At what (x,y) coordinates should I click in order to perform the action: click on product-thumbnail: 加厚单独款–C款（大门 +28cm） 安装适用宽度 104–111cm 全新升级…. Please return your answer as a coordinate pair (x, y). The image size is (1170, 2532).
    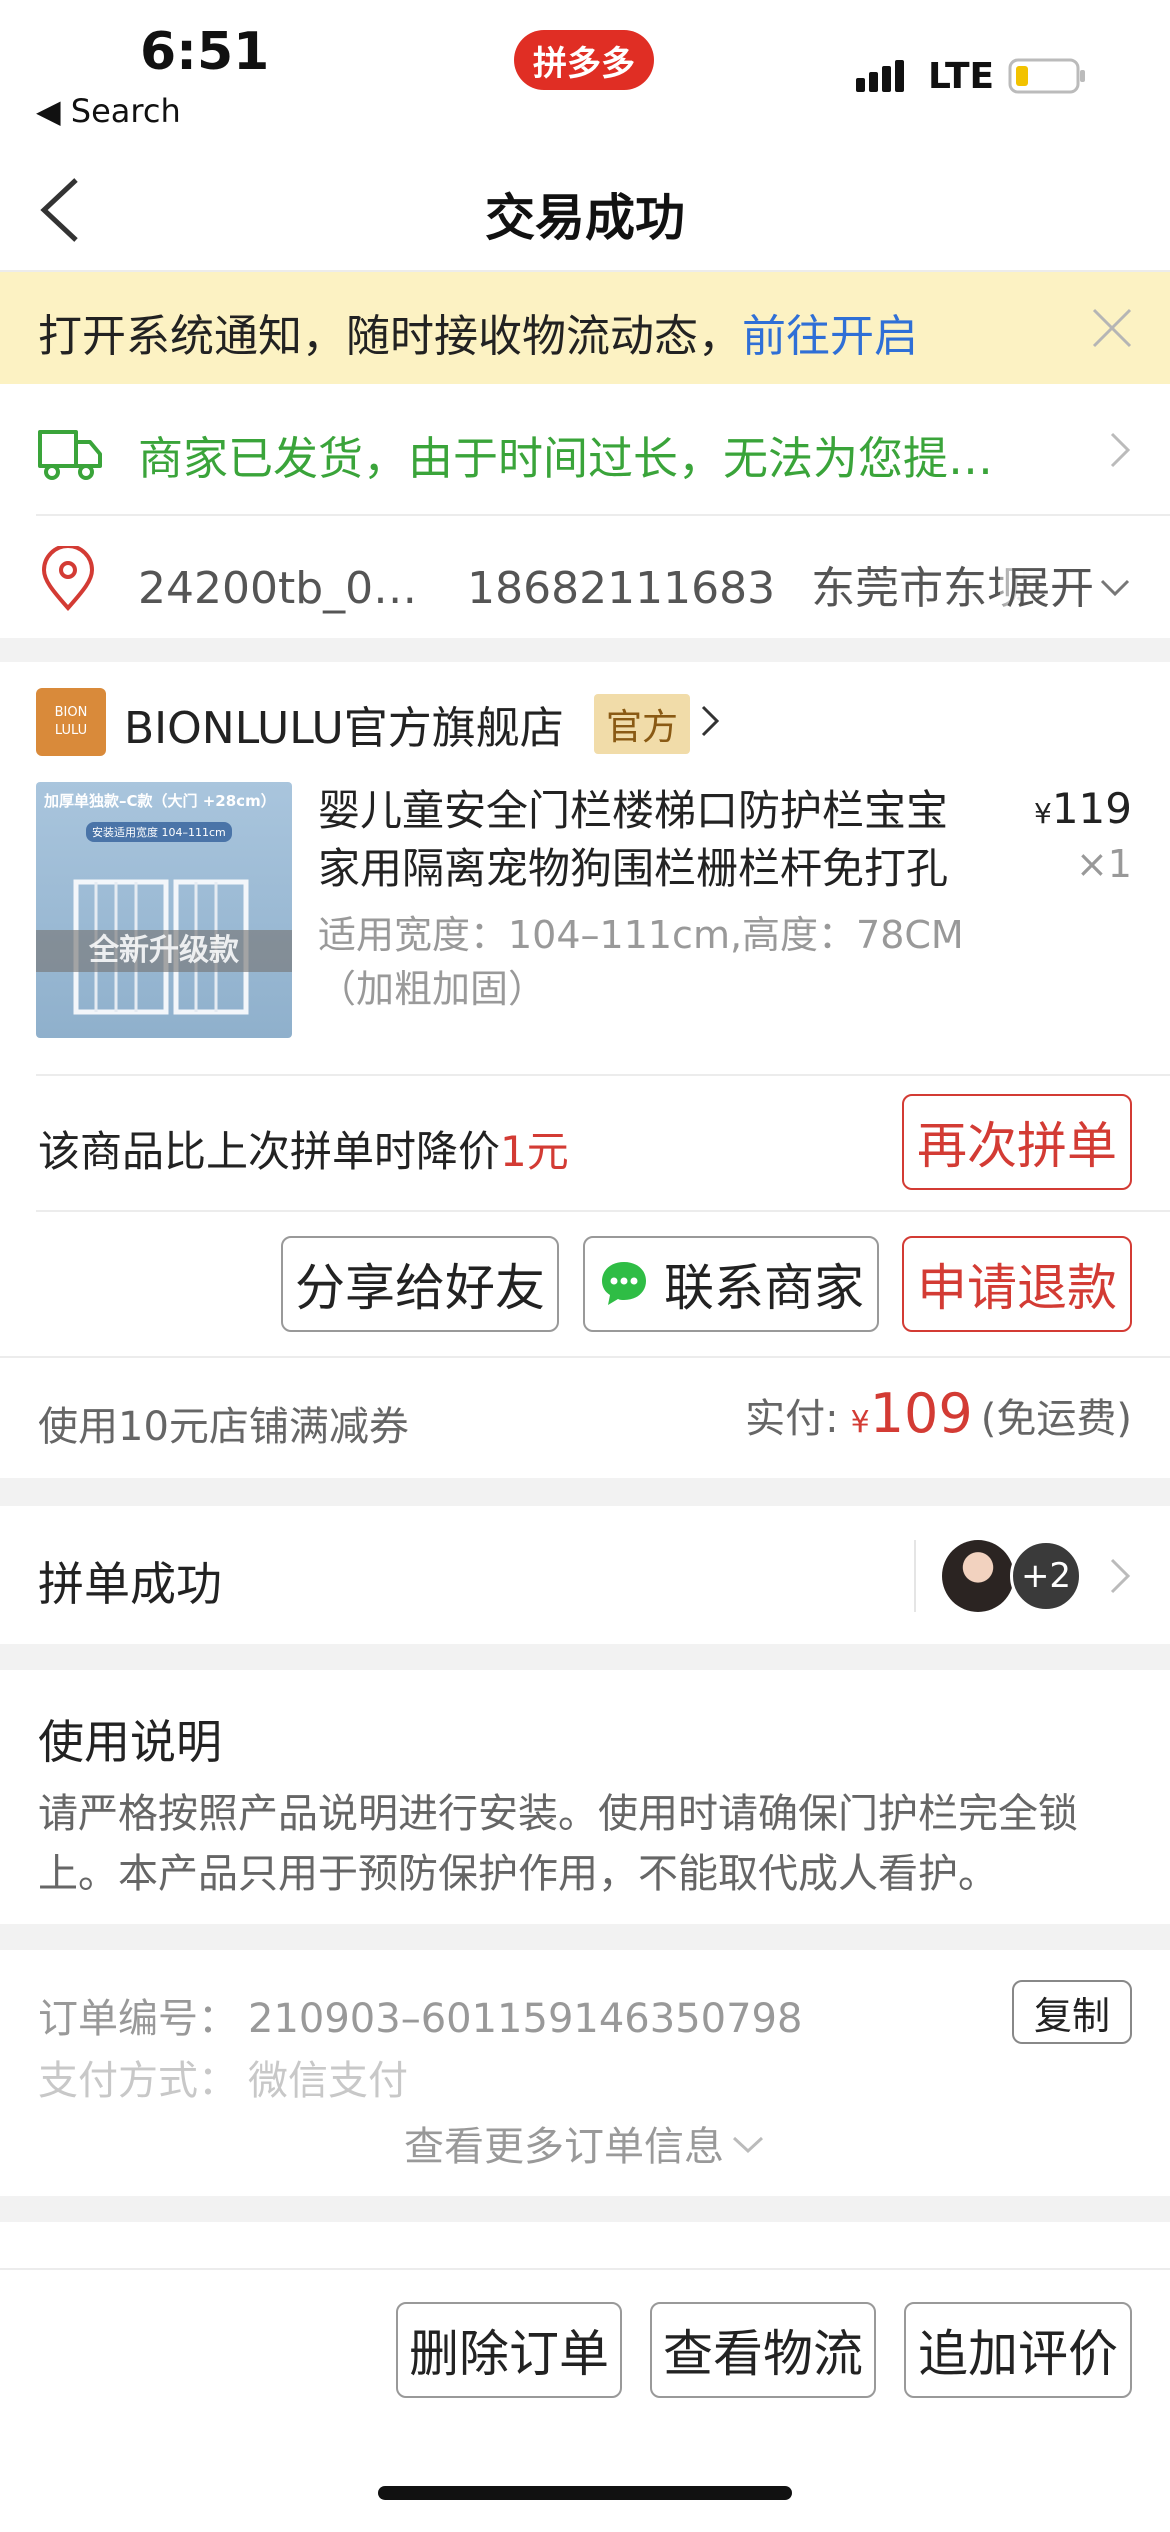
    Looking at the image, I should click on (164, 910).